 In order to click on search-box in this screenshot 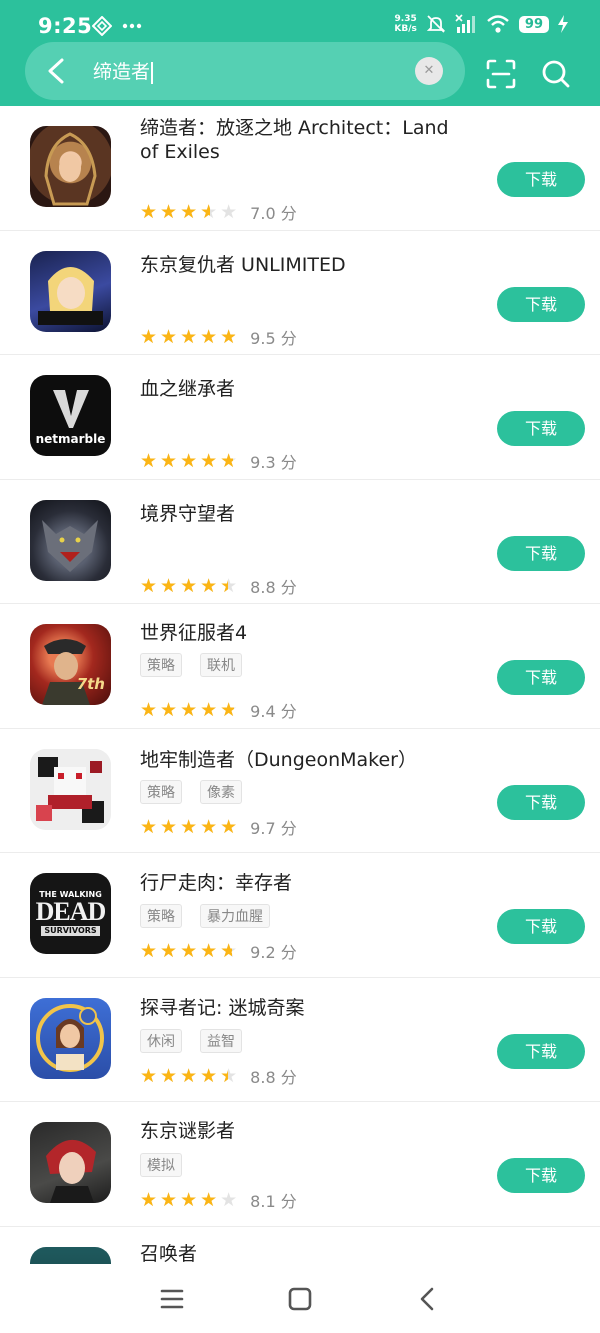, I will do `click(245, 71)`.